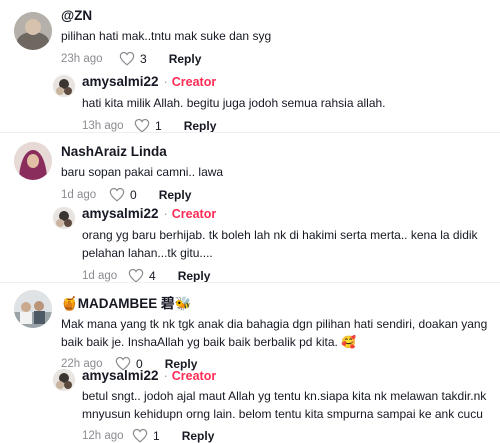  What do you see at coordinates (82, 58) in the screenshot?
I see `comment-time: 23h ago` at bounding box center [82, 58].